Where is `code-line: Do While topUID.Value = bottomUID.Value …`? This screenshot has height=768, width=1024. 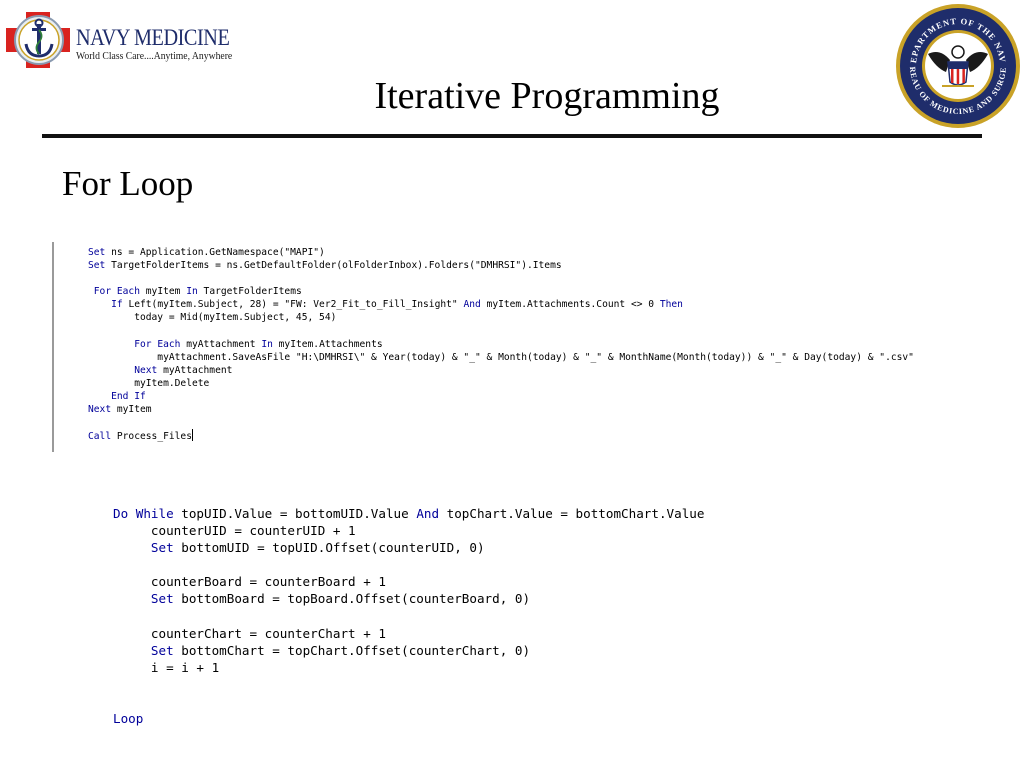 code-line: Do While topUID.Value = bottomUID.Value … is located at coordinates (408, 513).